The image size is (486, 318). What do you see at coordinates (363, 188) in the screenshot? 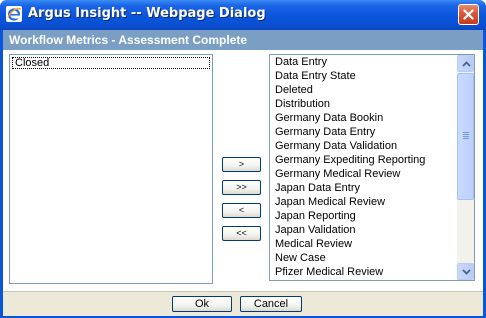
I see `list-item: Japan Data Entry` at bounding box center [363, 188].